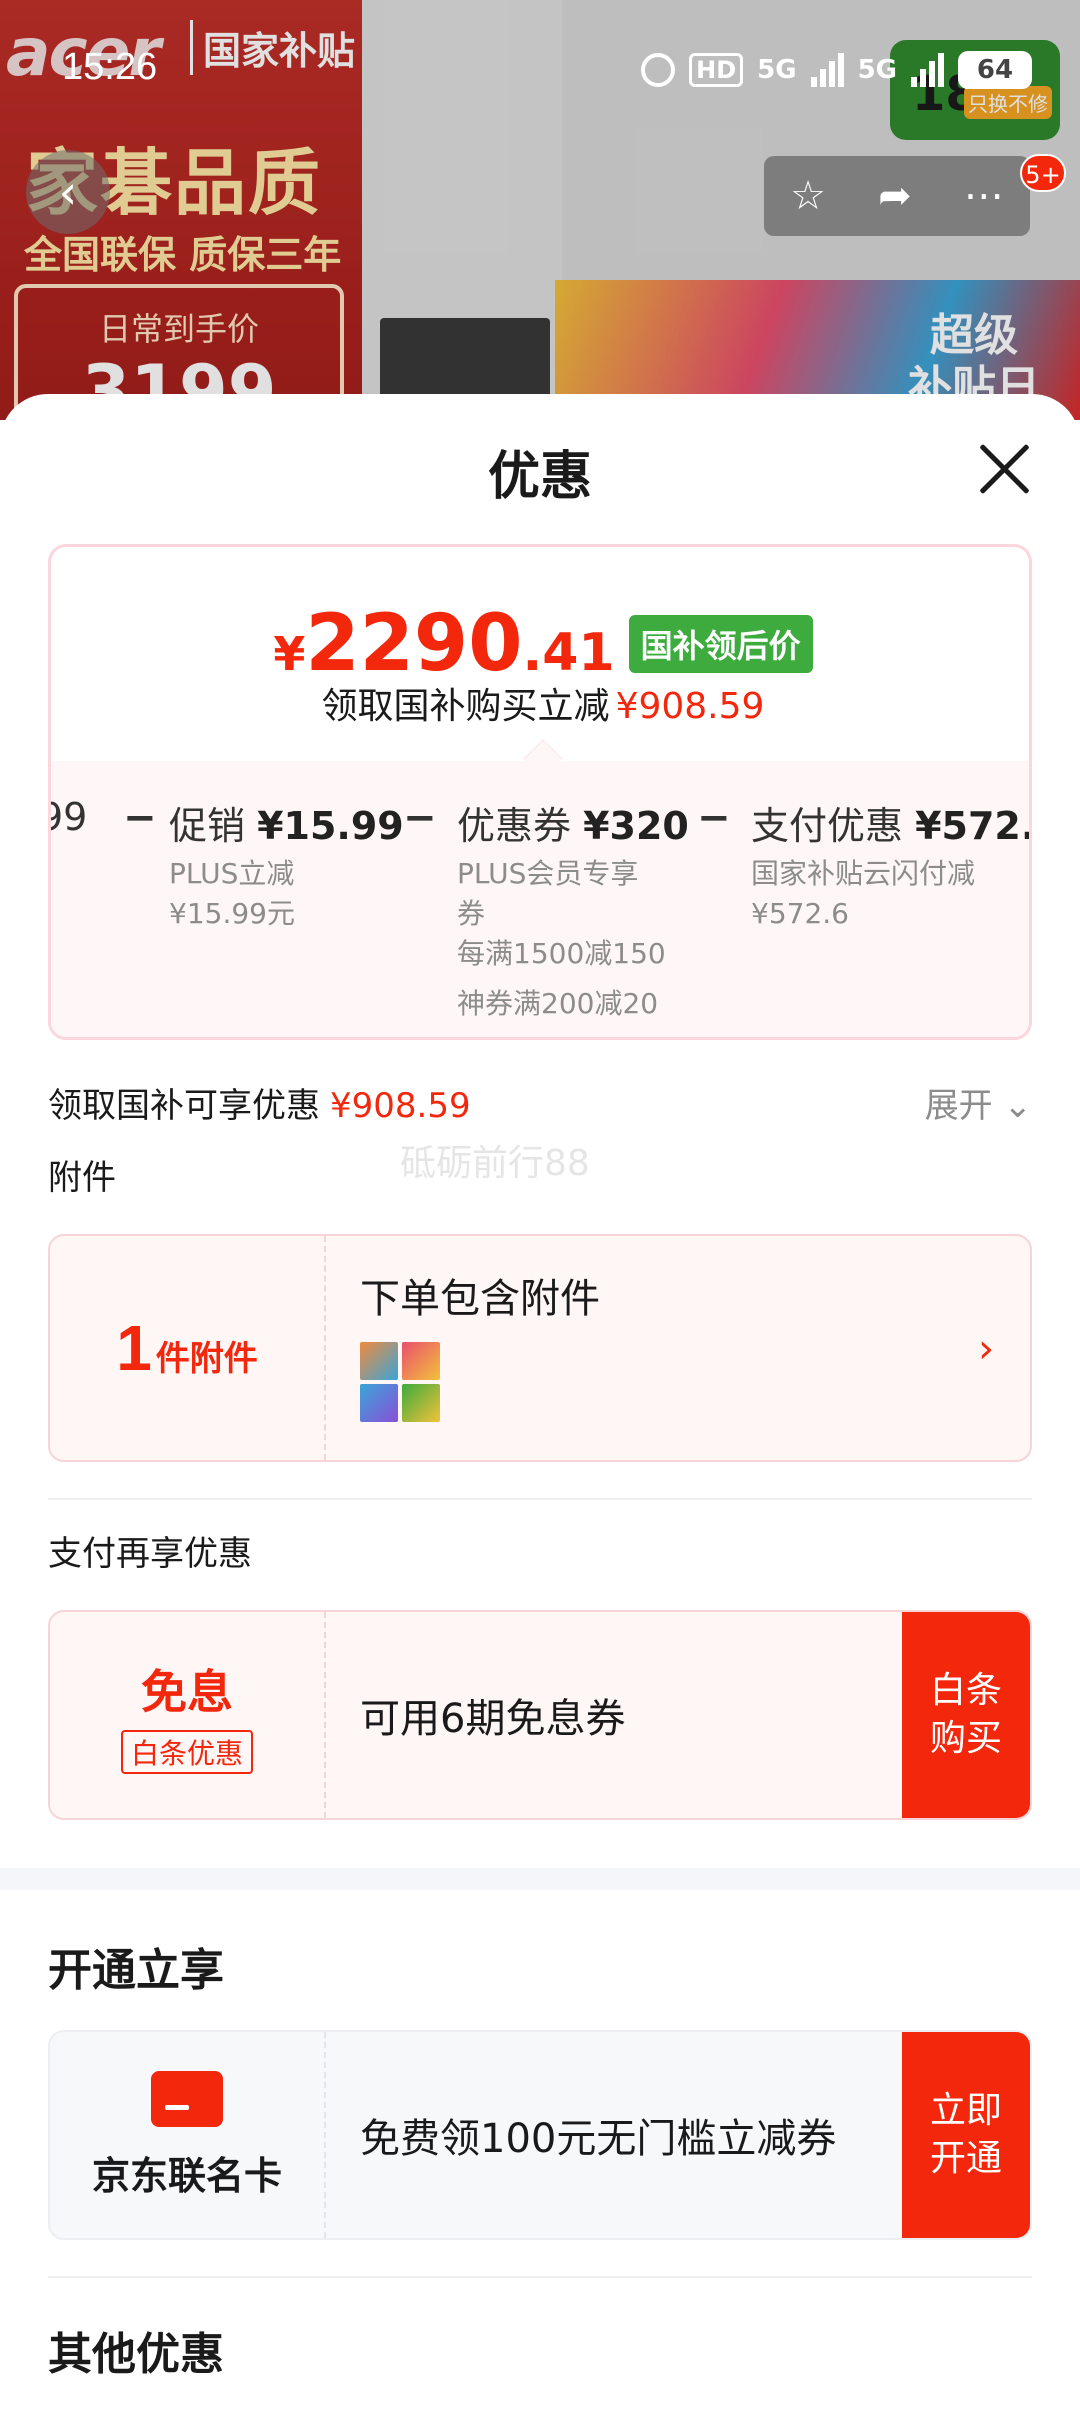 Image resolution: width=1080 pixels, height=2412 pixels. I want to click on breakdown-payment-amount: ¥572.6, so click(972, 826).